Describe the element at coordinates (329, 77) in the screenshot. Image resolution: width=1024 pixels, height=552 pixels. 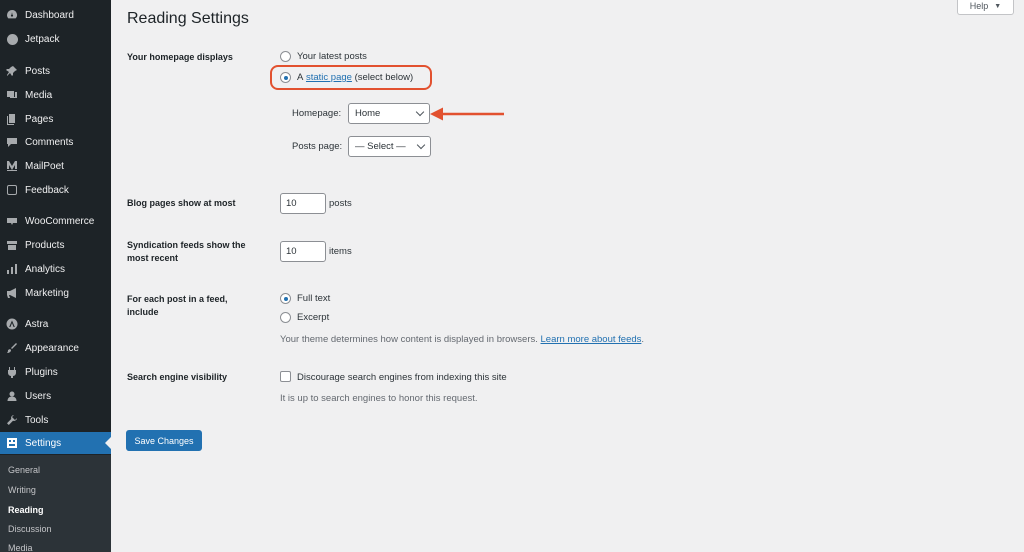
I see `static-page-link: static page` at that location.